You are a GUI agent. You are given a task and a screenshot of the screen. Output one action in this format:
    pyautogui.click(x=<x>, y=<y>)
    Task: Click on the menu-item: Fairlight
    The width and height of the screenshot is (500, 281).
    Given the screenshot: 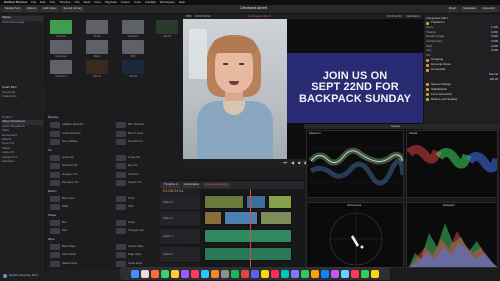 What is the action you would take?
    pyautogui.click(x=150, y=2)
    